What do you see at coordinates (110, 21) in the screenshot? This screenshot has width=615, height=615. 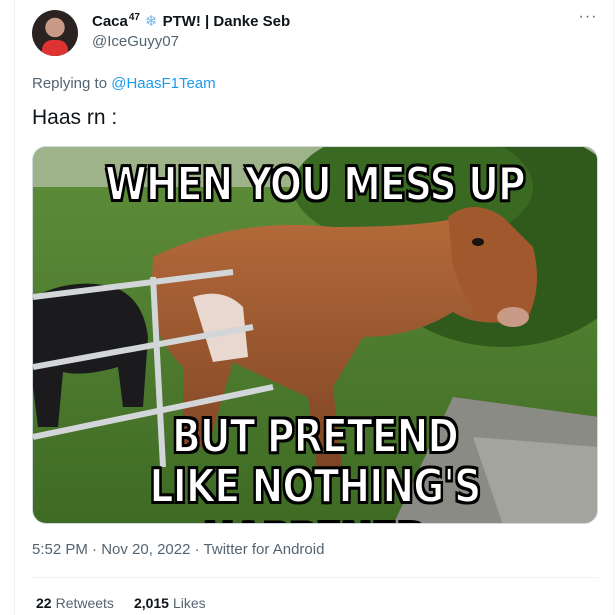 I see `display-name: Caca` at bounding box center [110, 21].